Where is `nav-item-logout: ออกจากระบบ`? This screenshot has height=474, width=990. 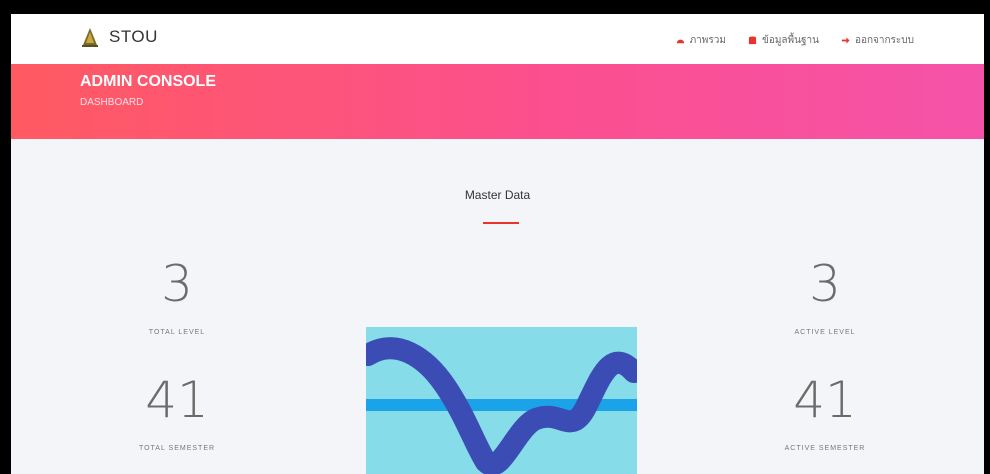
nav-item-logout: ออกจากระบบ is located at coordinates (877, 40).